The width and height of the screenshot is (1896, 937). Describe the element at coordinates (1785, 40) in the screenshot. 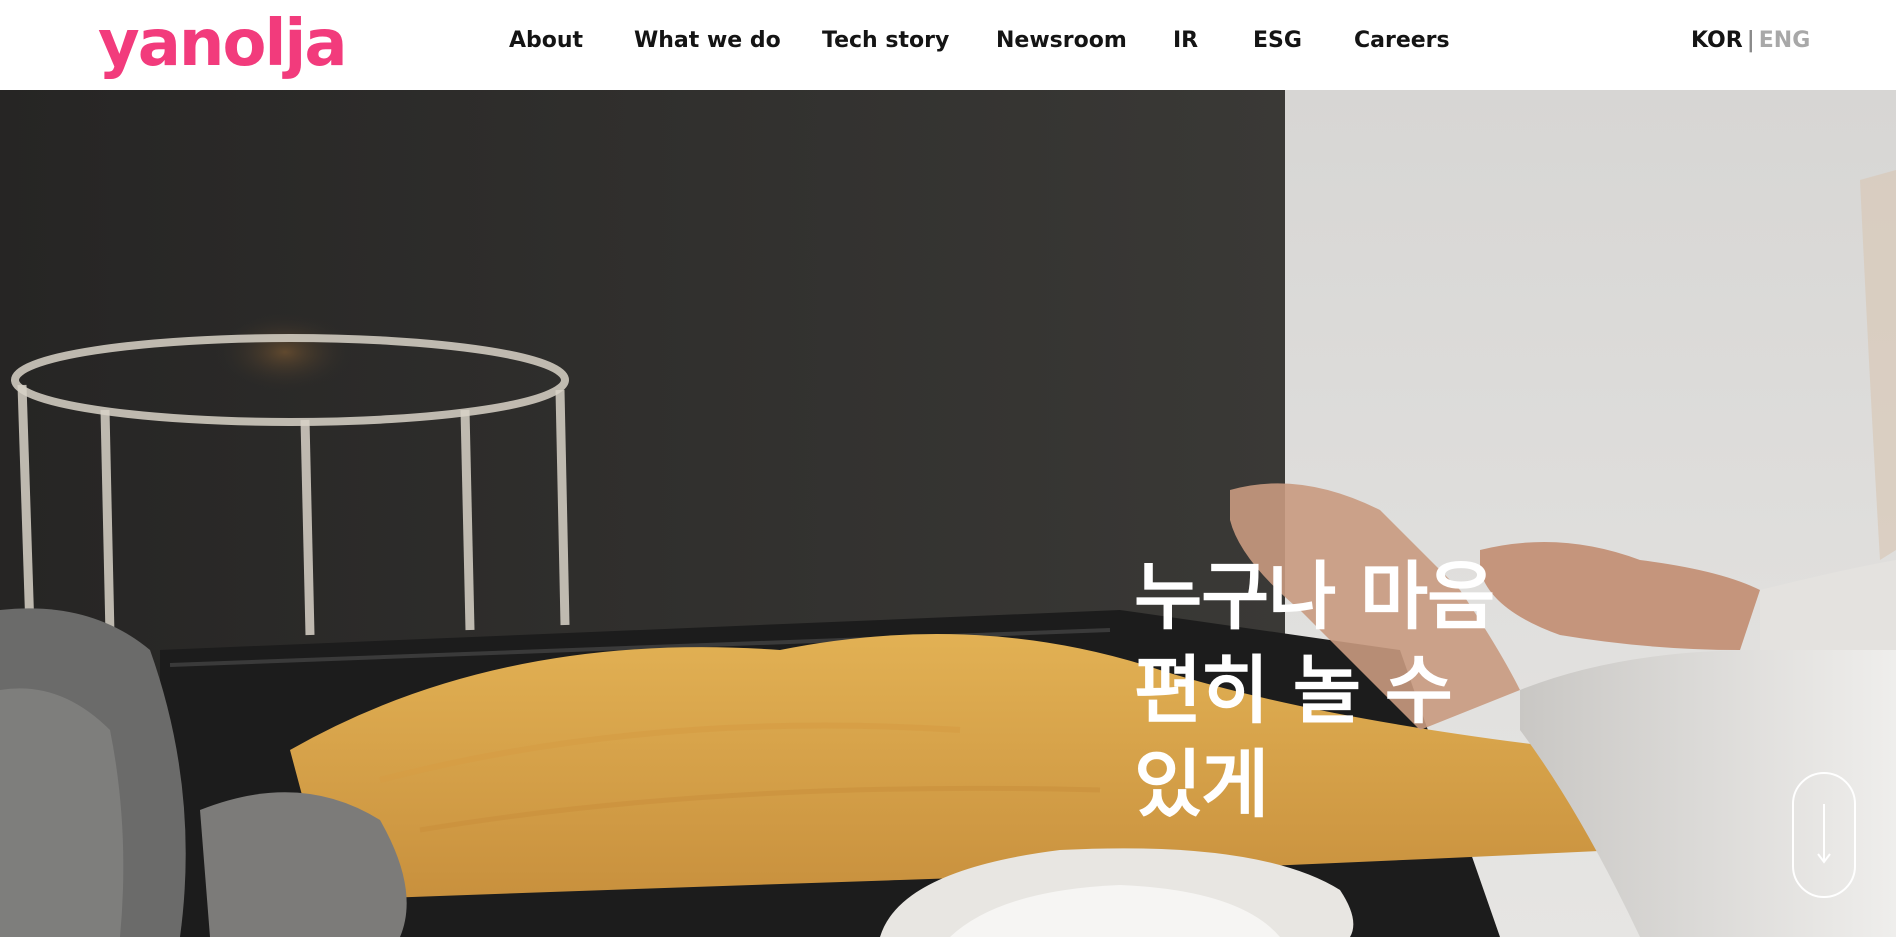

I see `lang-eng-link: ENG` at that location.